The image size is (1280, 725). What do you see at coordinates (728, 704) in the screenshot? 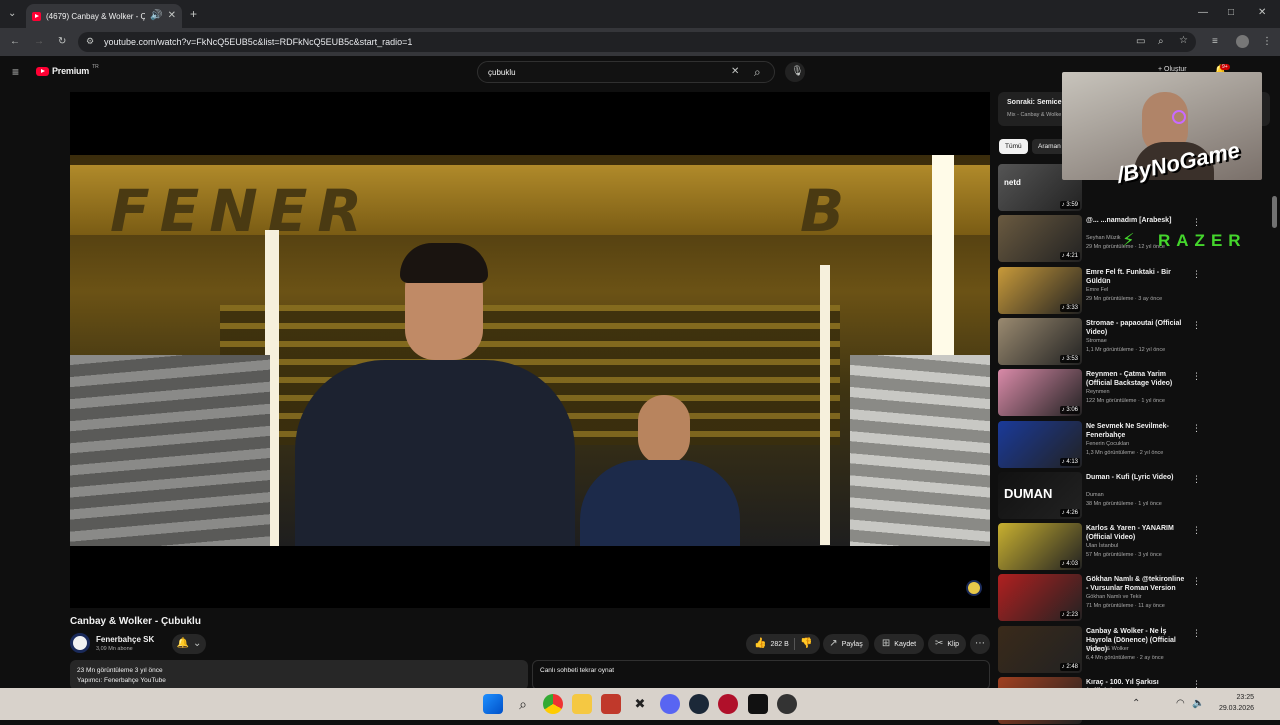
I see `valorant-icon` at bounding box center [728, 704].